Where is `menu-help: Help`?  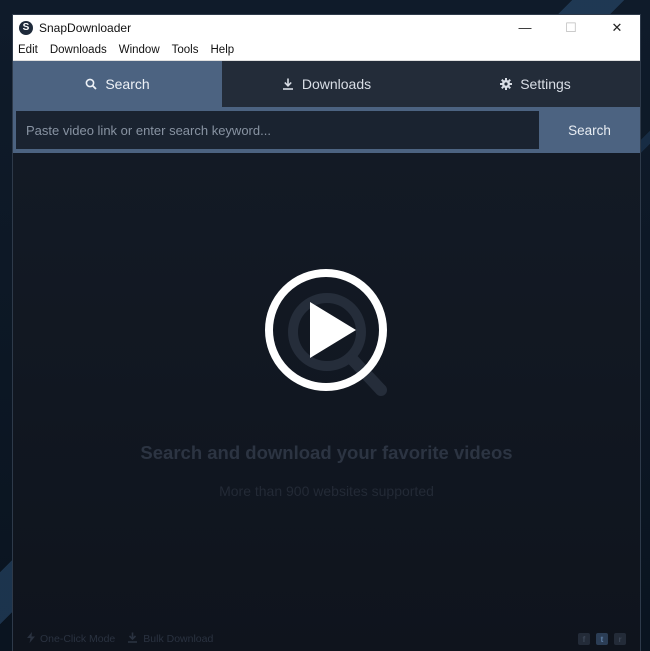
menu-help: Help is located at coordinates (223, 50).